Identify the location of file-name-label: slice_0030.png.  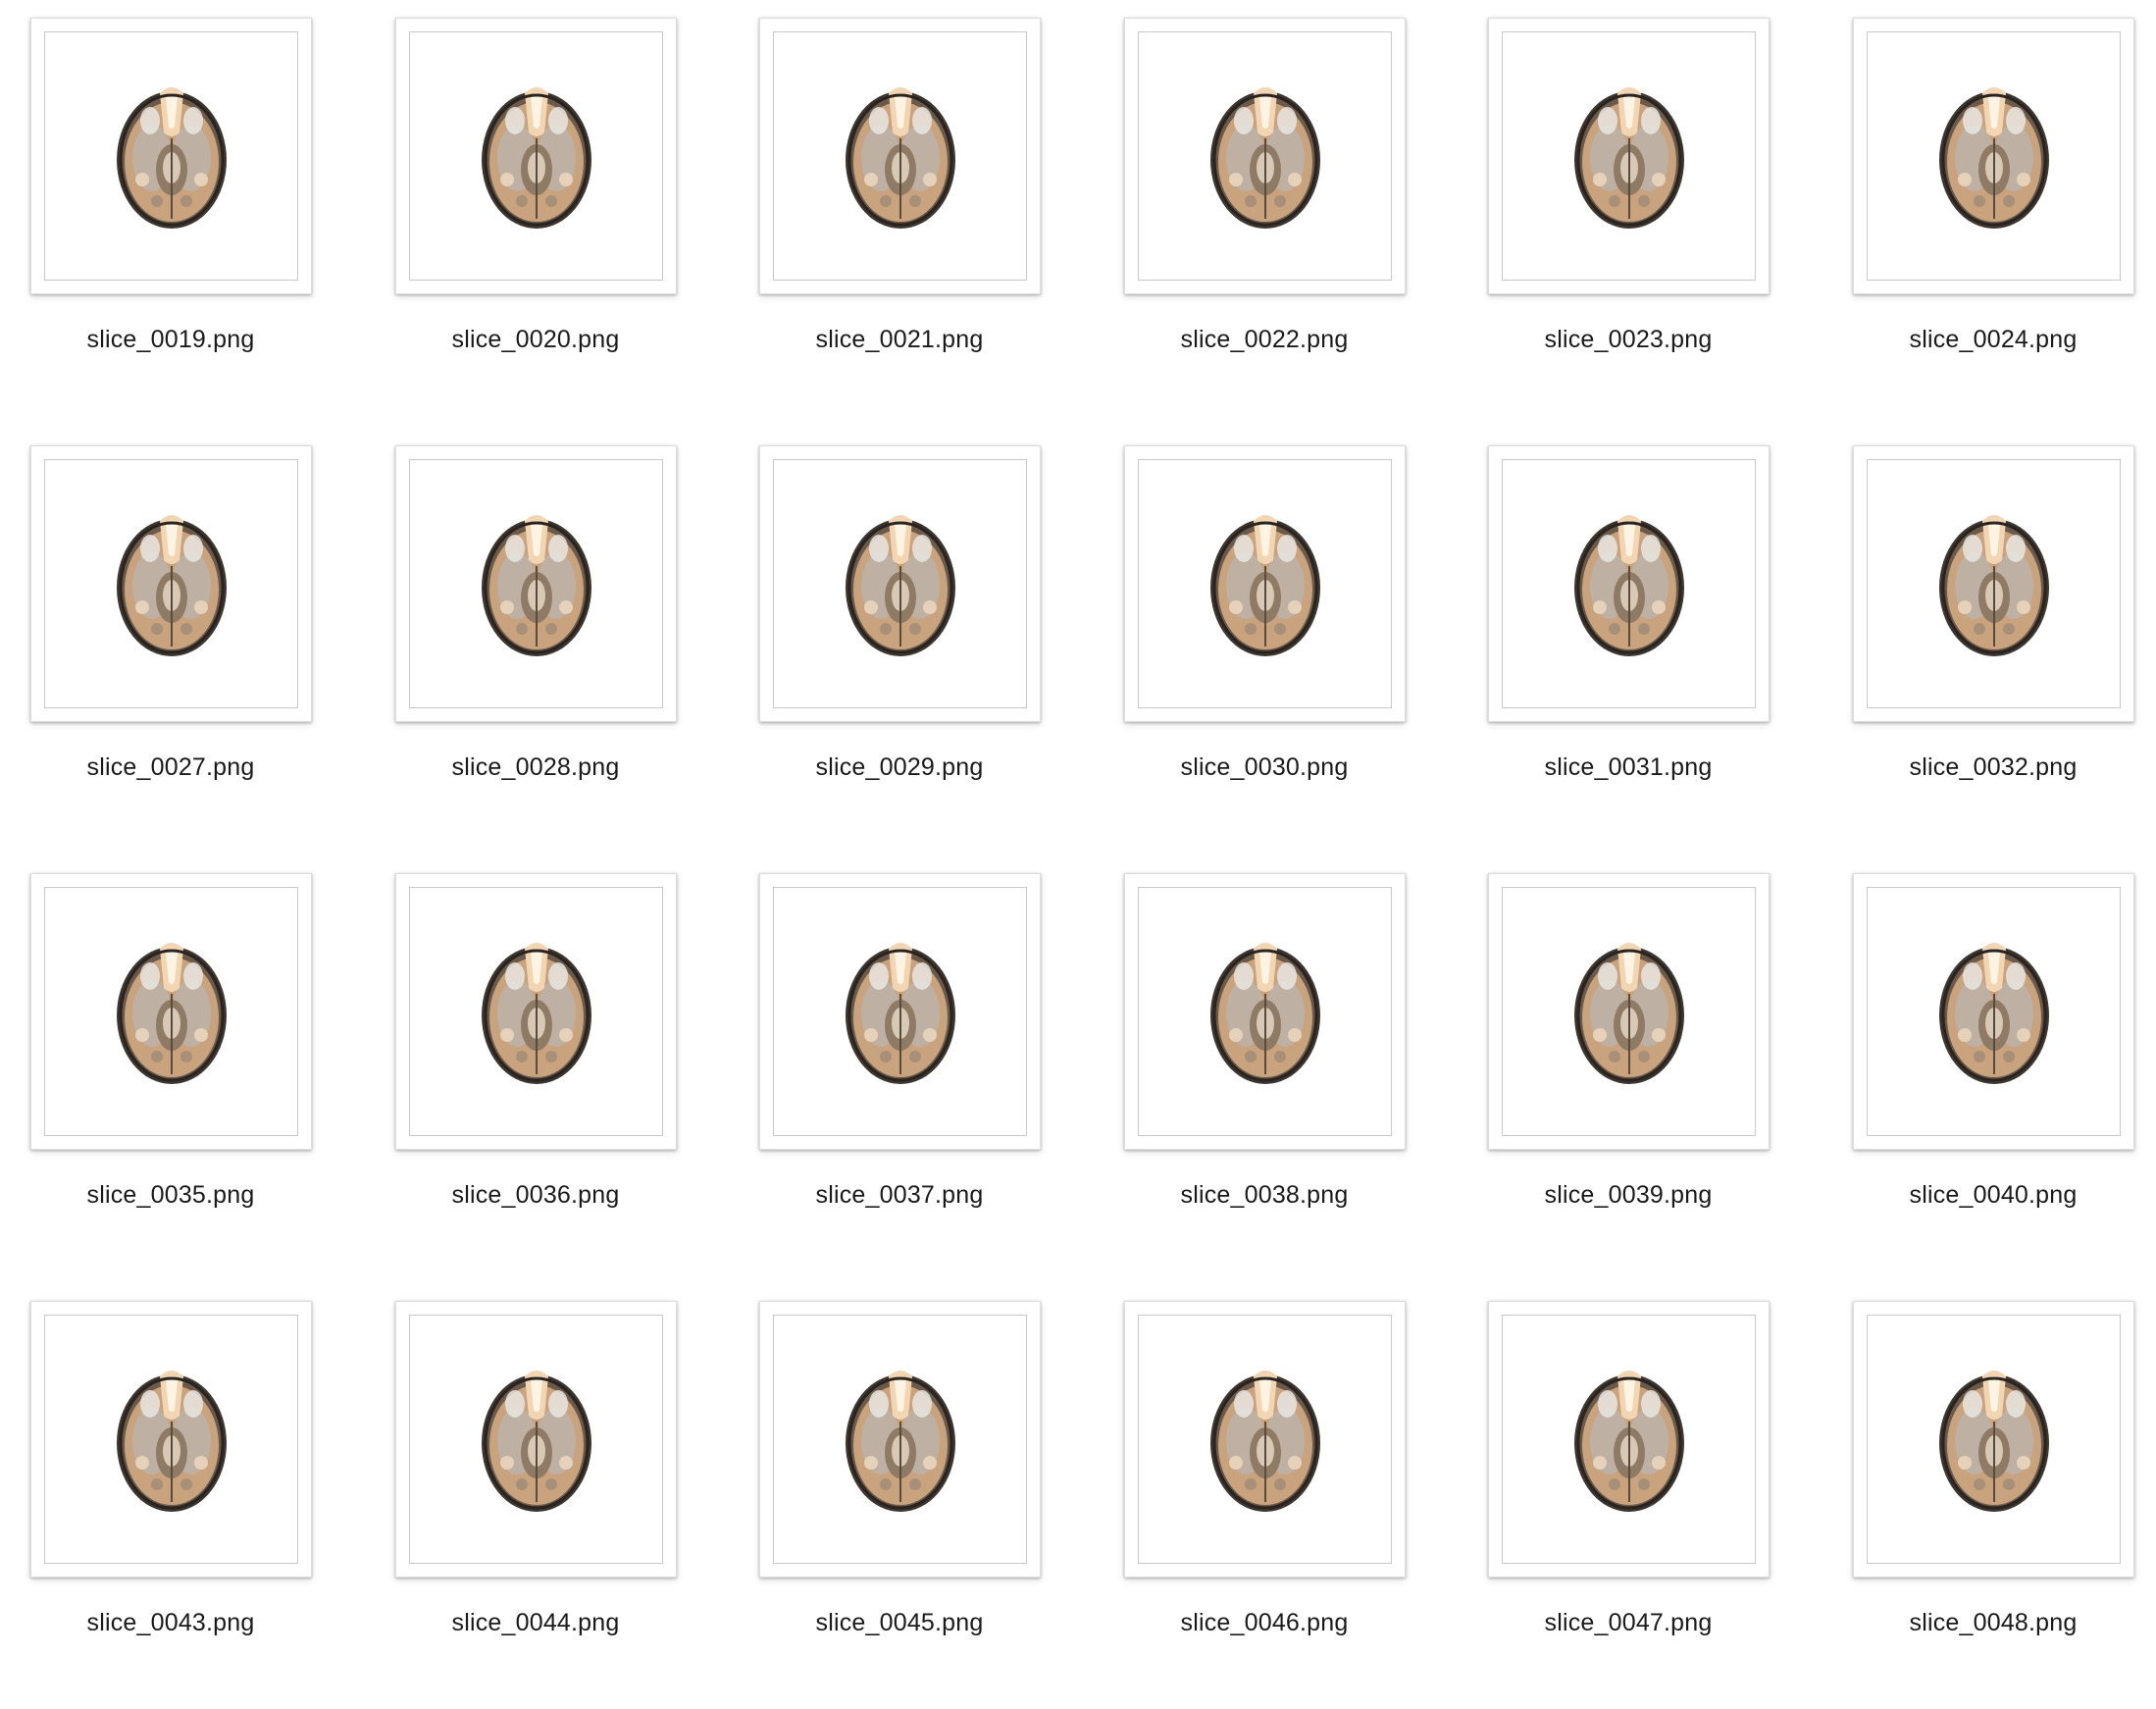
(1264, 767).